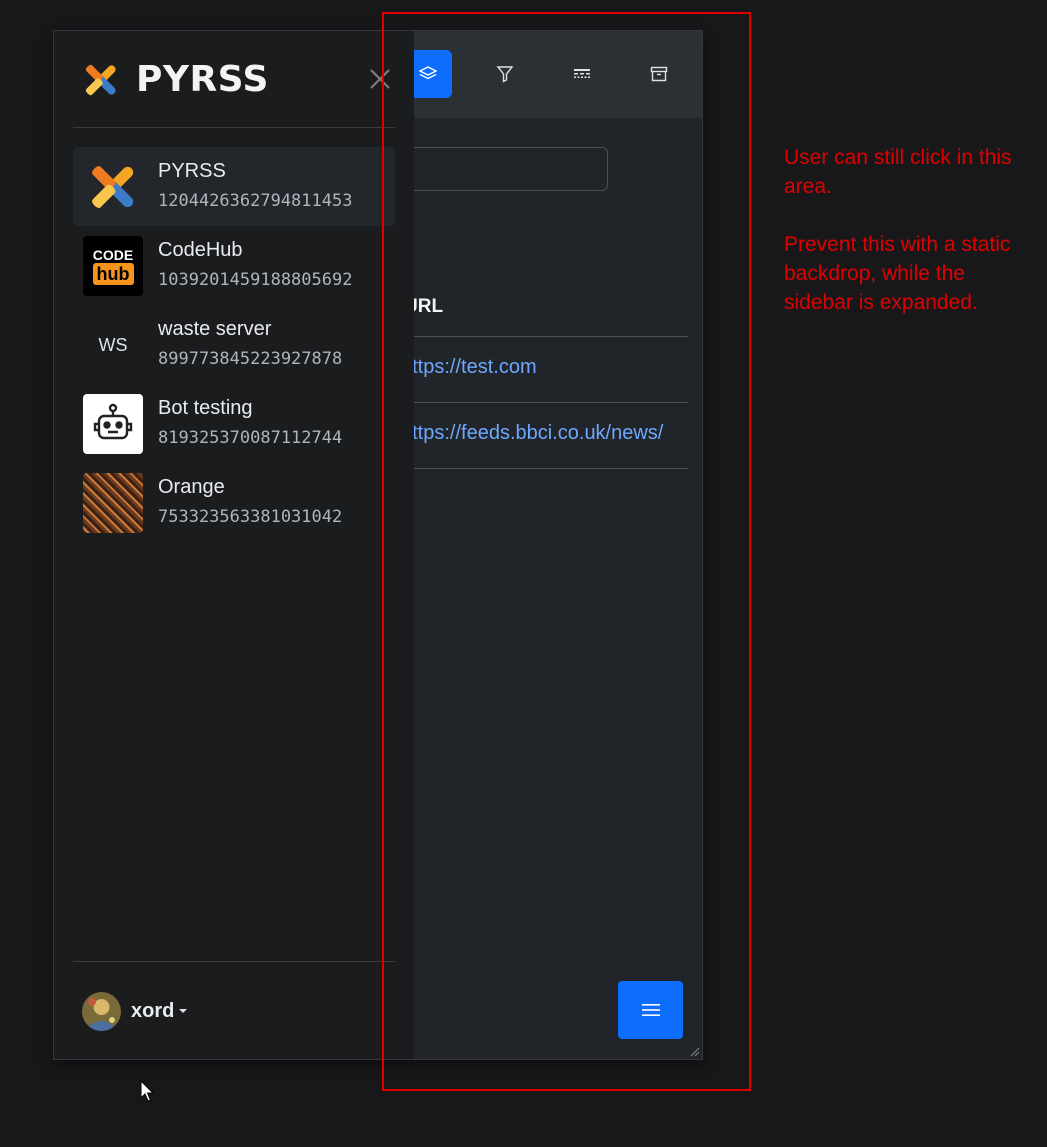 This screenshot has height=1147, width=1047. What do you see at coordinates (898, 172) in the screenshot?
I see `annotation-text: User can still click in this area.` at bounding box center [898, 172].